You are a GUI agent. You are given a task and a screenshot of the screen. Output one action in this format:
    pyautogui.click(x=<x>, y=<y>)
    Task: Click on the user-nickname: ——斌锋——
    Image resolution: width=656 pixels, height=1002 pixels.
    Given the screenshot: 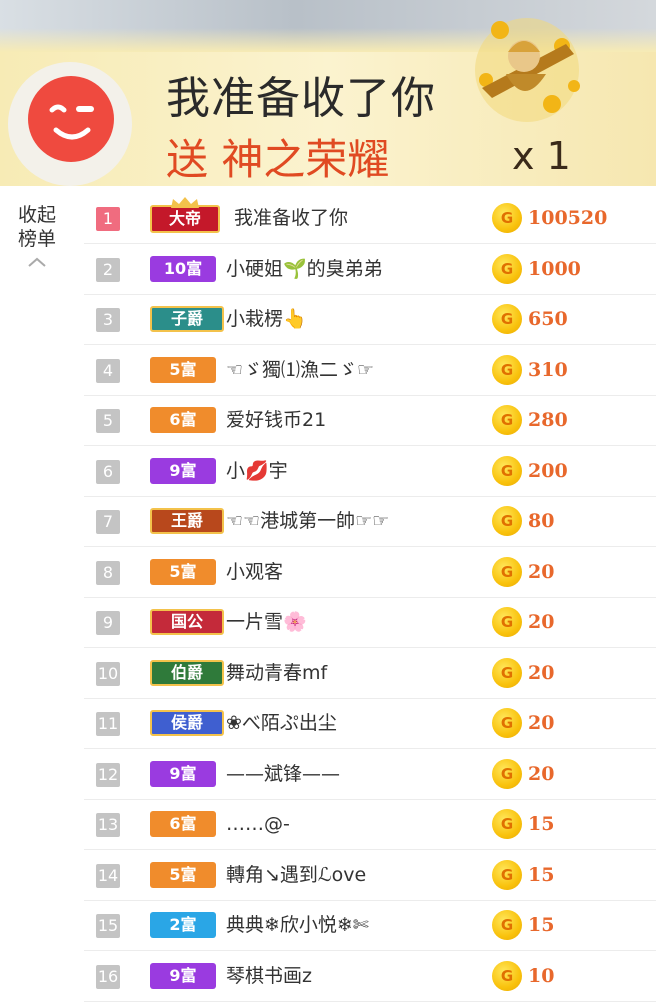 What is the action you would take?
    pyautogui.click(x=283, y=774)
    